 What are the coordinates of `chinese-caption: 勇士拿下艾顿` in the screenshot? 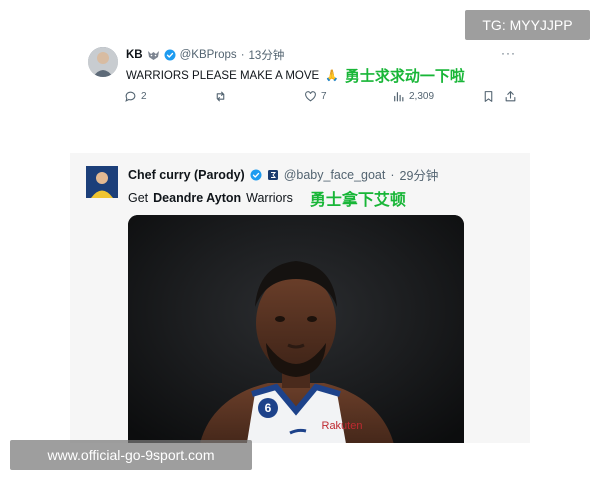 It's located at (357, 199).